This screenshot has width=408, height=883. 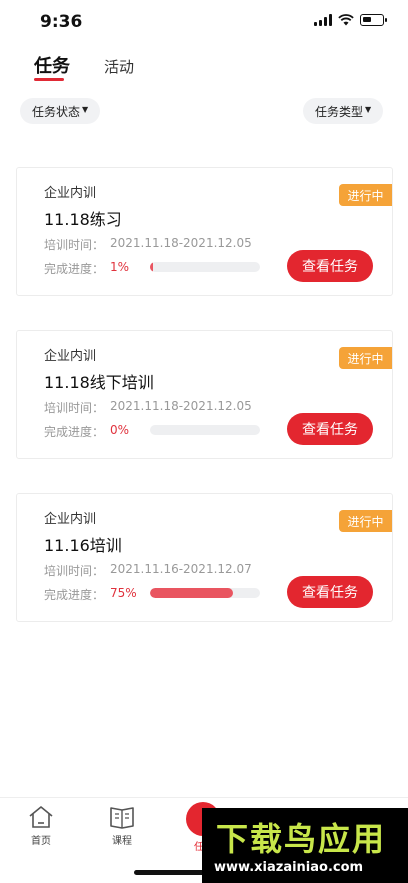 What do you see at coordinates (301, 839) in the screenshot?
I see `watermark-title: 下载鸟应用` at bounding box center [301, 839].